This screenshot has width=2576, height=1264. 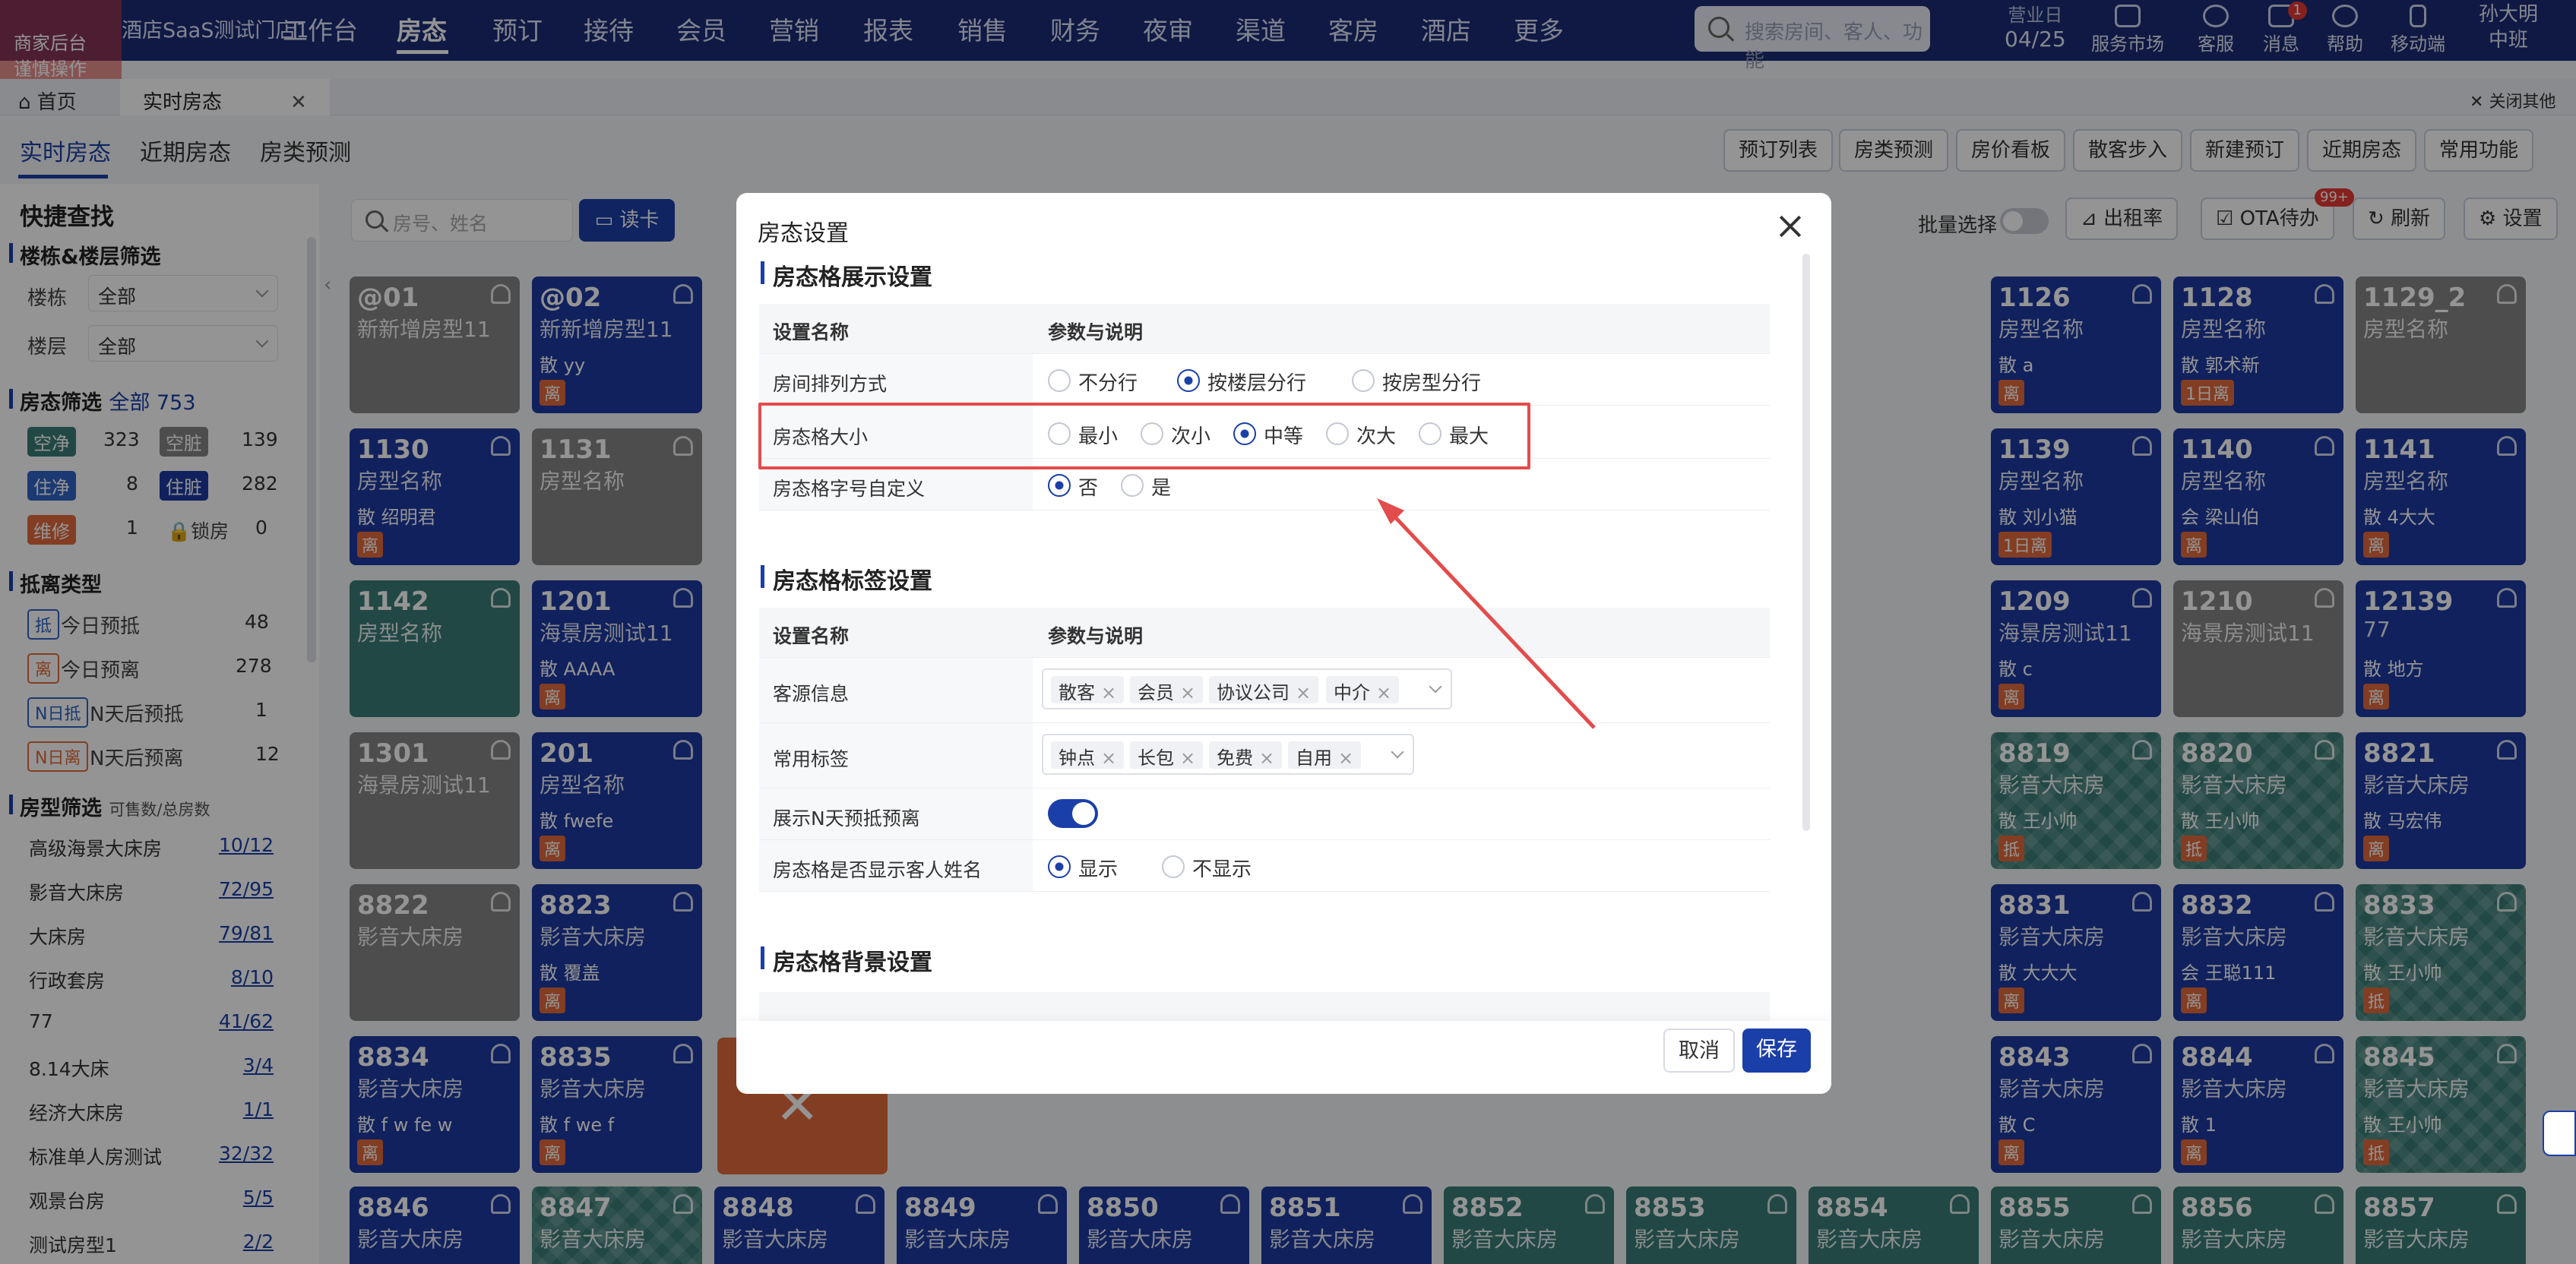 What do you see at coordinates (804, 233) in the screenshot?
I see `dialog-title: 房态设置` at bounding box center [804, 233].